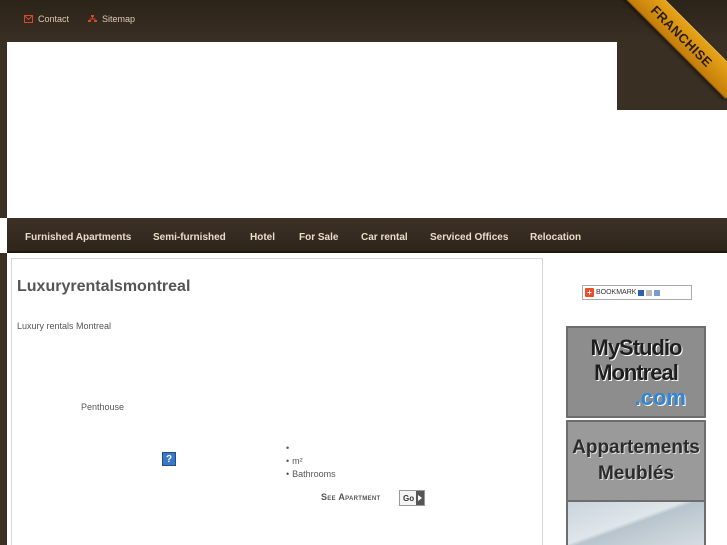 The height and width of the screenshot is (545, 727). What do you see at coordinates (657, 292) in the screenshot?
I see `stumble-icon` at bounding box center [657, 292].